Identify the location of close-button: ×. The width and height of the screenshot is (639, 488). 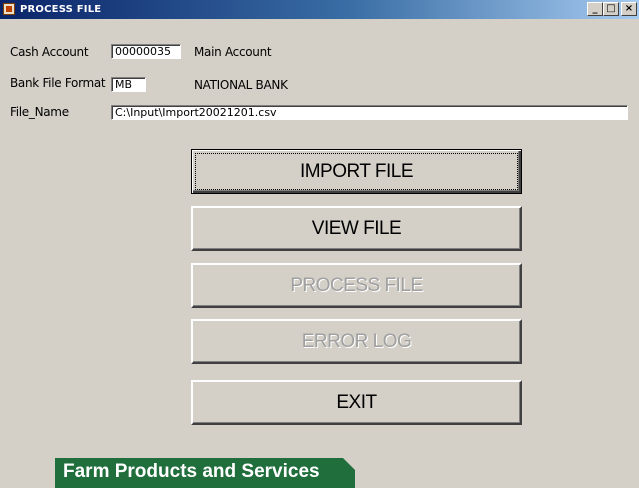
(629, 9).